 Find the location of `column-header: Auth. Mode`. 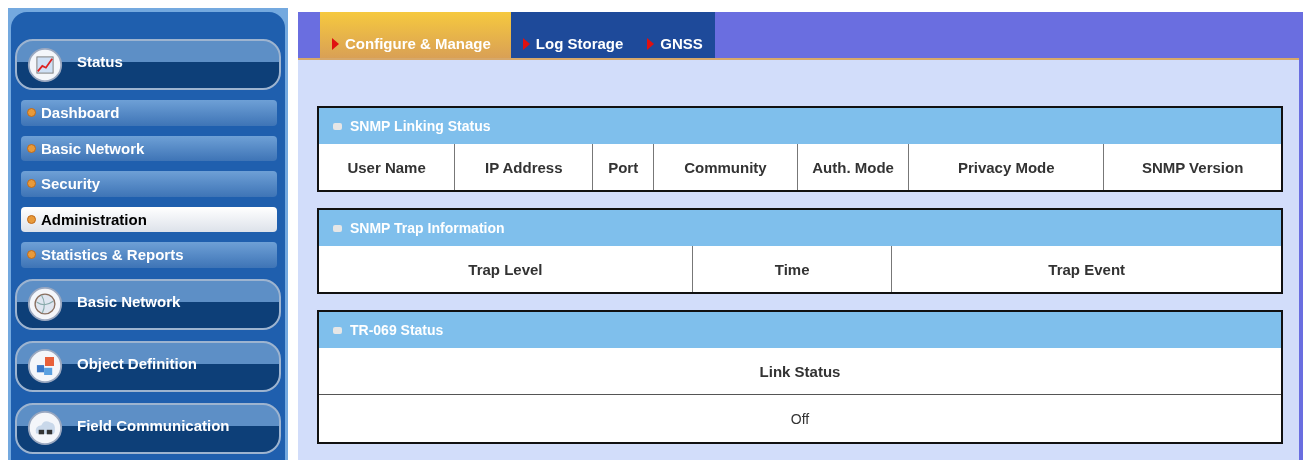

column-header: Auth. Mode is located at coordinates (853, 167).